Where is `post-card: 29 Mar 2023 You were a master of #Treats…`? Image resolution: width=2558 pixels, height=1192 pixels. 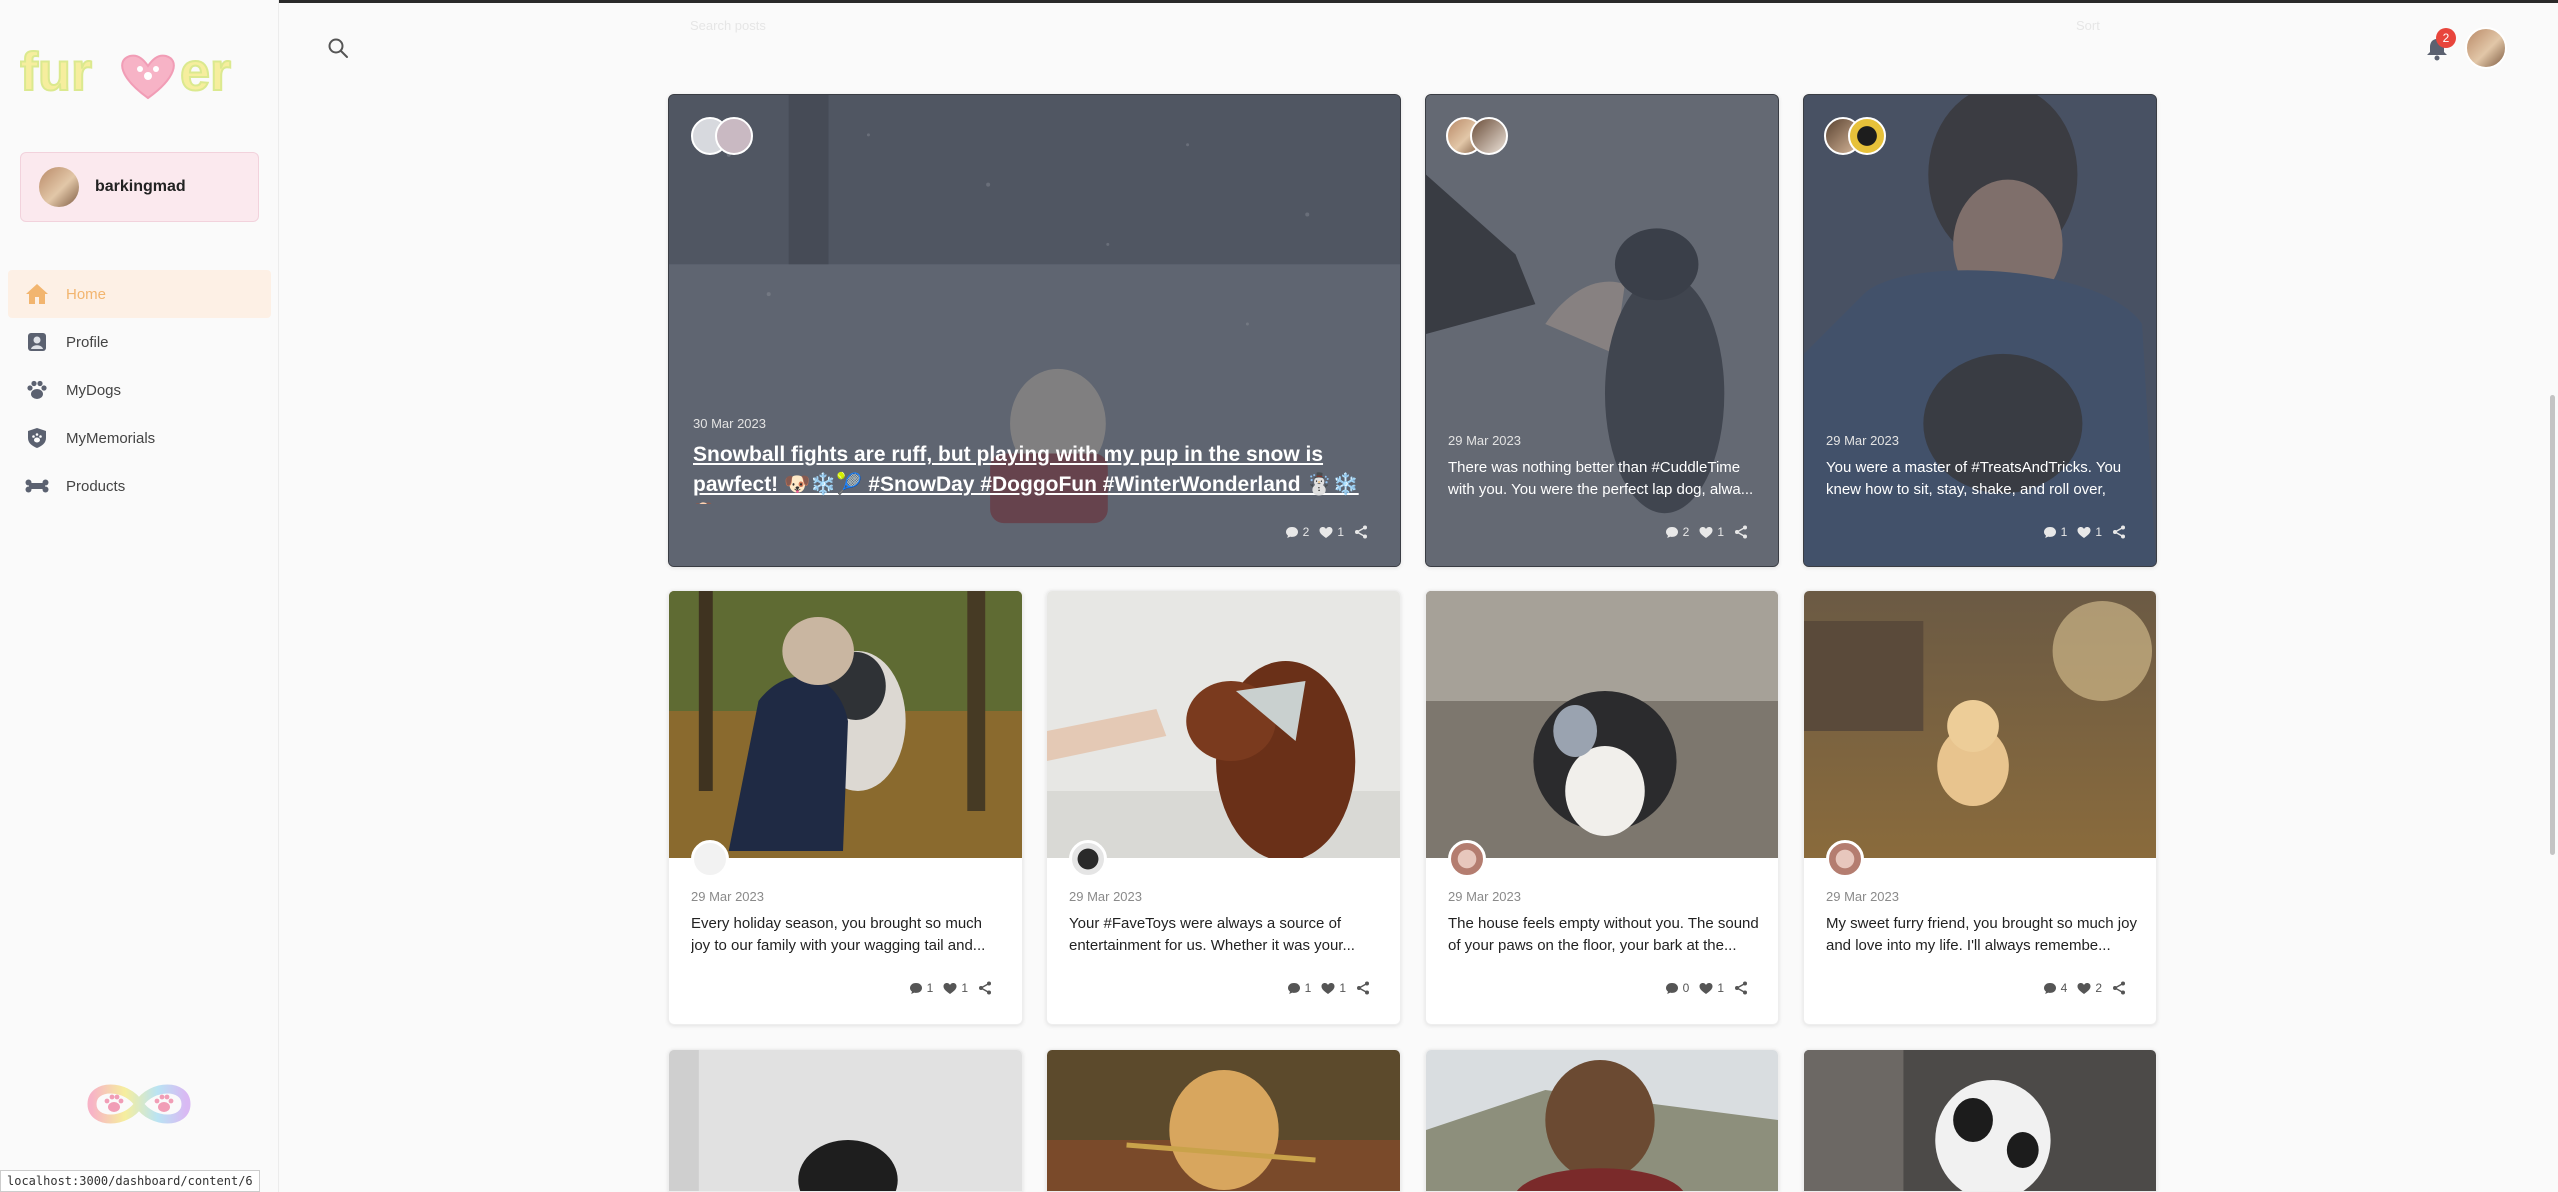
post-card: 29 Mar 2023 You were a master of #Treats… is located at coordinates (1980, 330).